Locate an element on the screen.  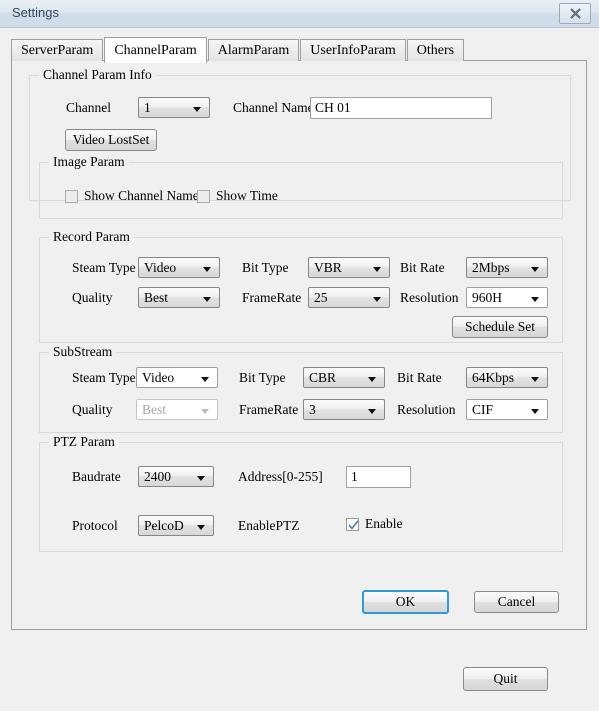
group-record-param-legend: Record Param is located at coordinates (91, 237).